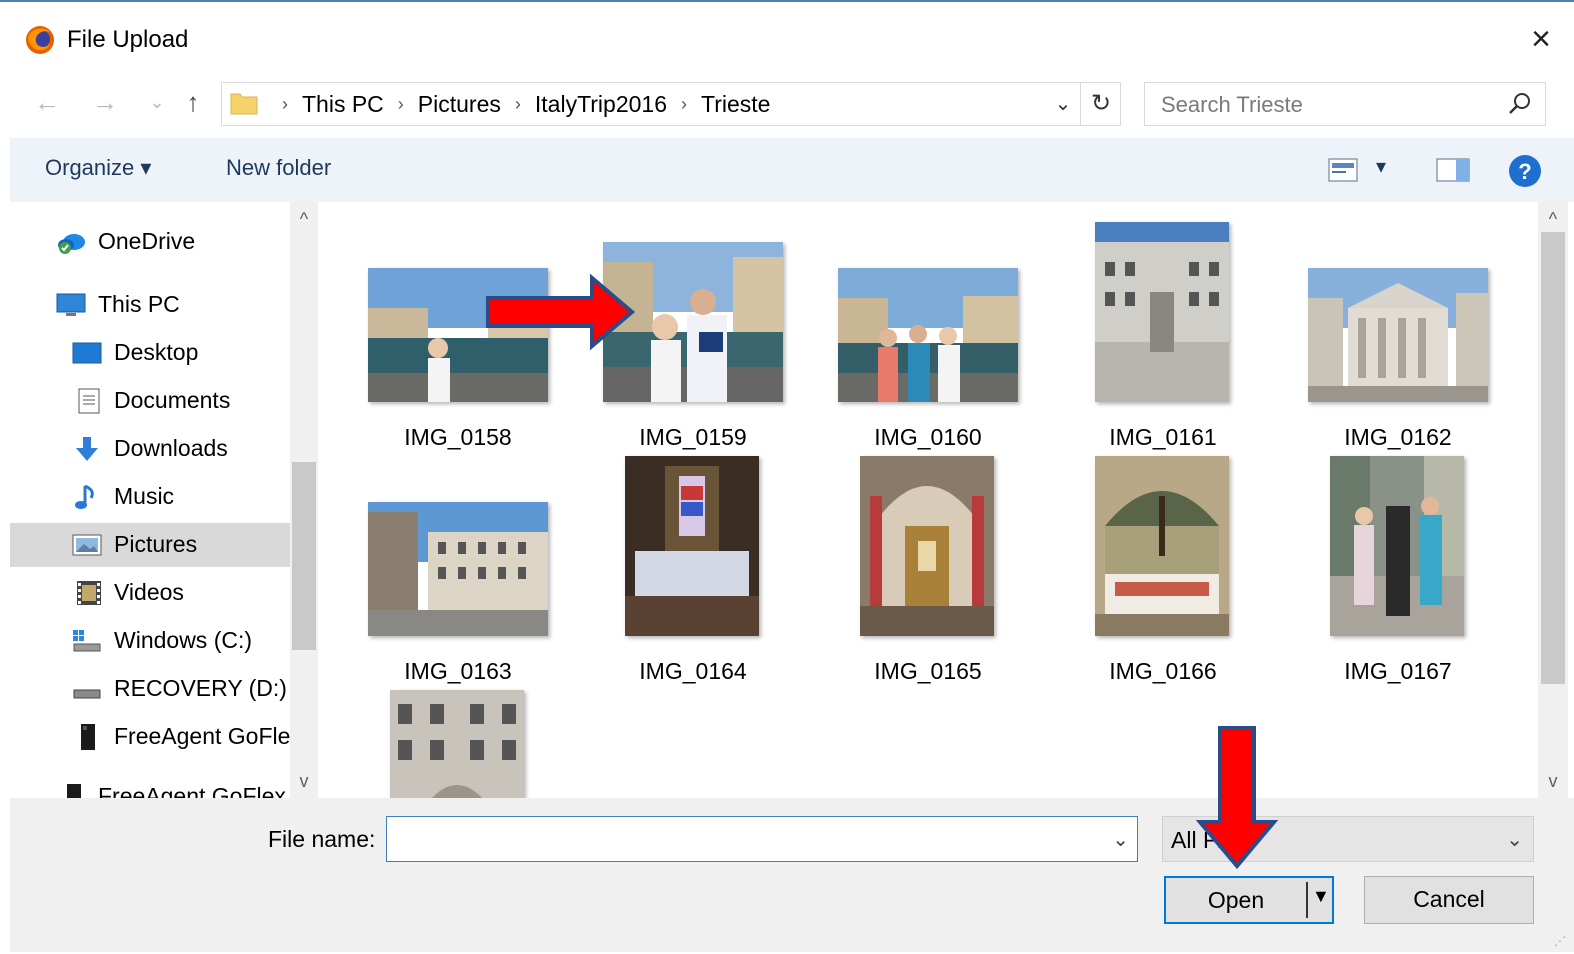 The image size is (1574, 954). What do you see at coordinates (71, 304) in the screenshot?
I see `computer-icon` at bounding box center [71, 304].